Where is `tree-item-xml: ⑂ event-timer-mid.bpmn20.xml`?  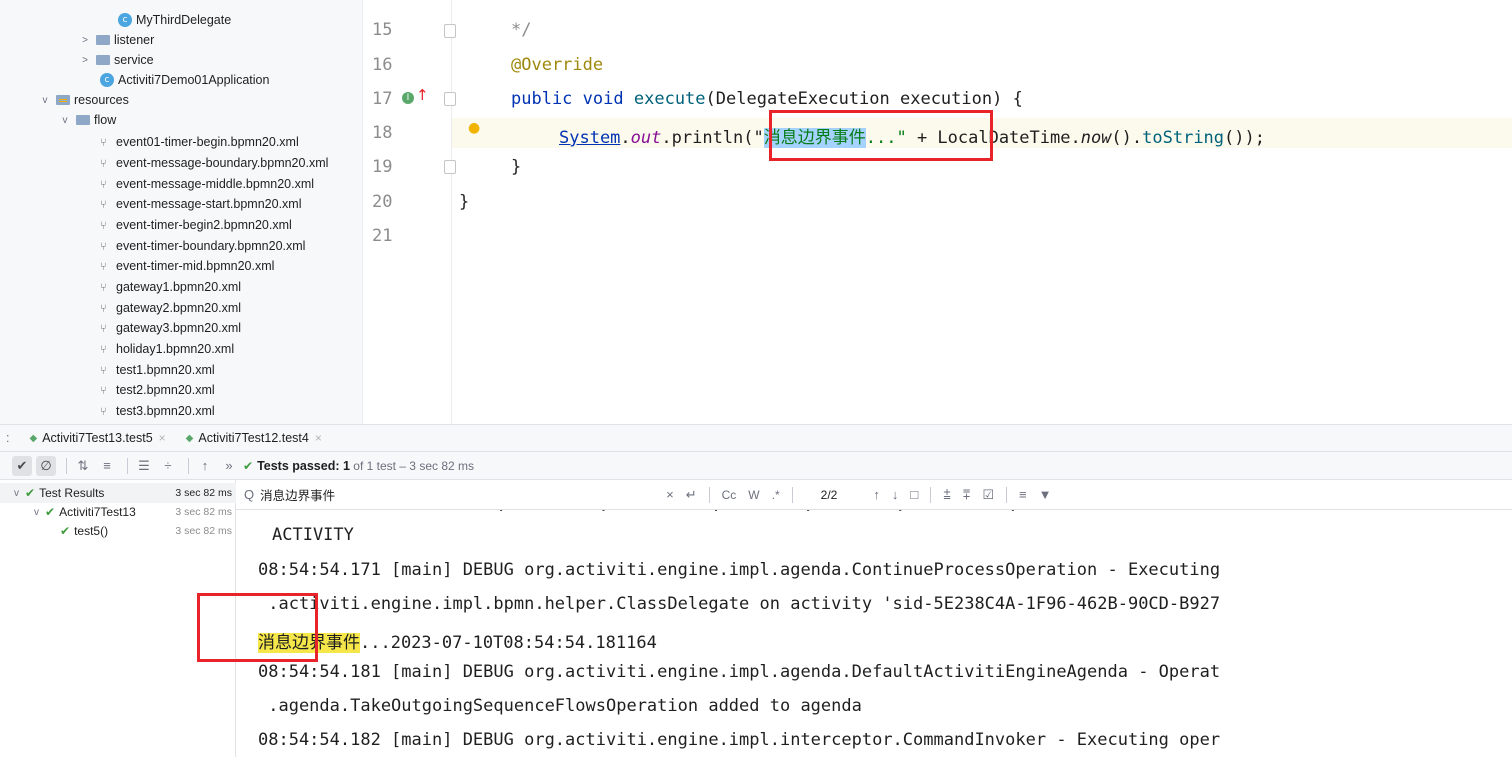
tree-item-xml: ⑂ event-timer-mid.bpmn20.xml is located at coordinates (187, 266).